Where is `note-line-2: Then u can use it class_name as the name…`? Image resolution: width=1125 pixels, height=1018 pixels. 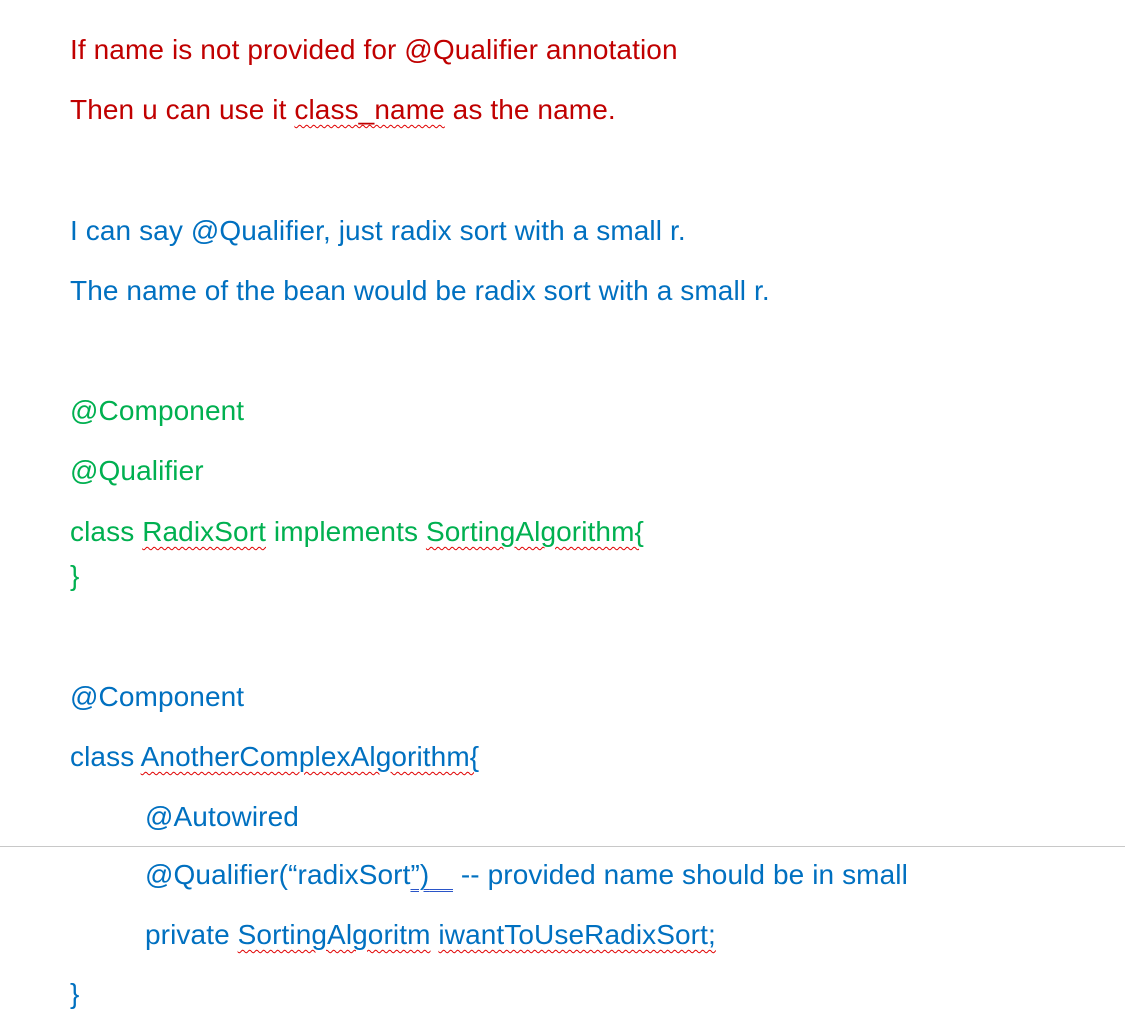 note-line-2: Then u can use it class_name as the name… is located at coordinates (343, 110).